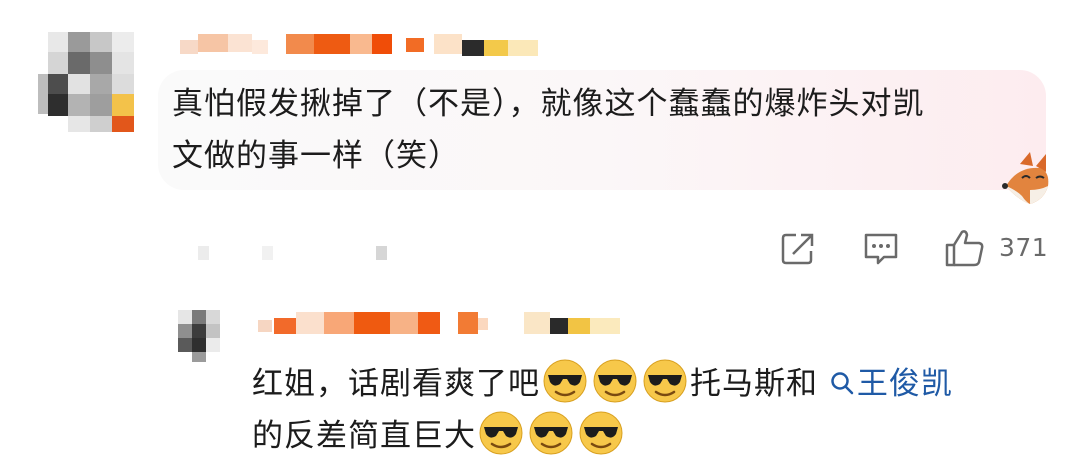  What do you see at coordinates (798, 249) in the screenshot?
I see `share-icon` at bounding box center [798, 249].